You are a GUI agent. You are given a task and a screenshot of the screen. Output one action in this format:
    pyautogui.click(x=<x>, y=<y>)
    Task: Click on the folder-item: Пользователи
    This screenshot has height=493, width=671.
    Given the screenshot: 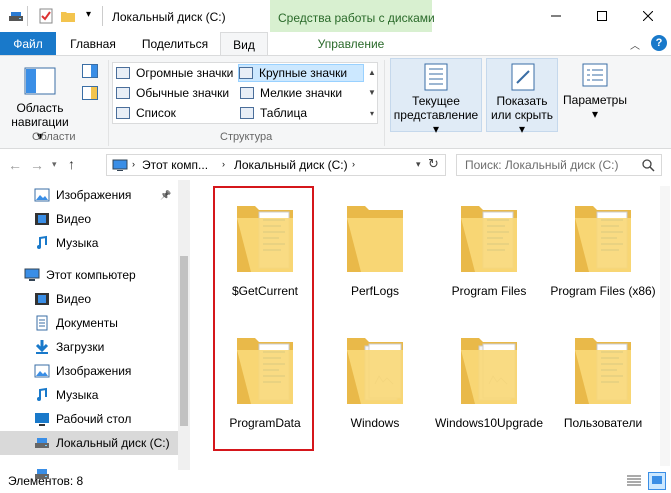 What is the action you would take?
    pyautogui.click(x=603, y=388)
    